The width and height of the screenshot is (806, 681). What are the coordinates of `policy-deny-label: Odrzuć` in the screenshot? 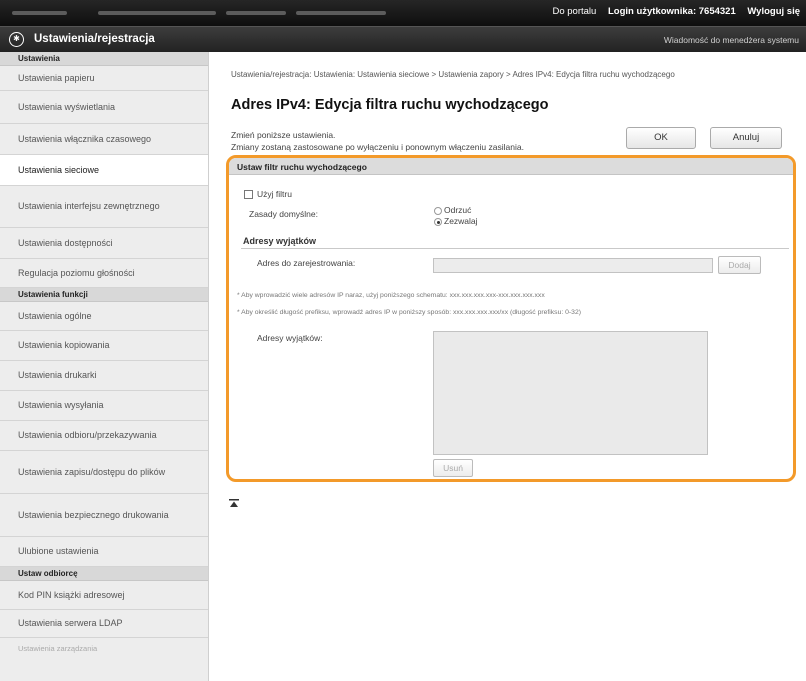 It's located at (458, 210).